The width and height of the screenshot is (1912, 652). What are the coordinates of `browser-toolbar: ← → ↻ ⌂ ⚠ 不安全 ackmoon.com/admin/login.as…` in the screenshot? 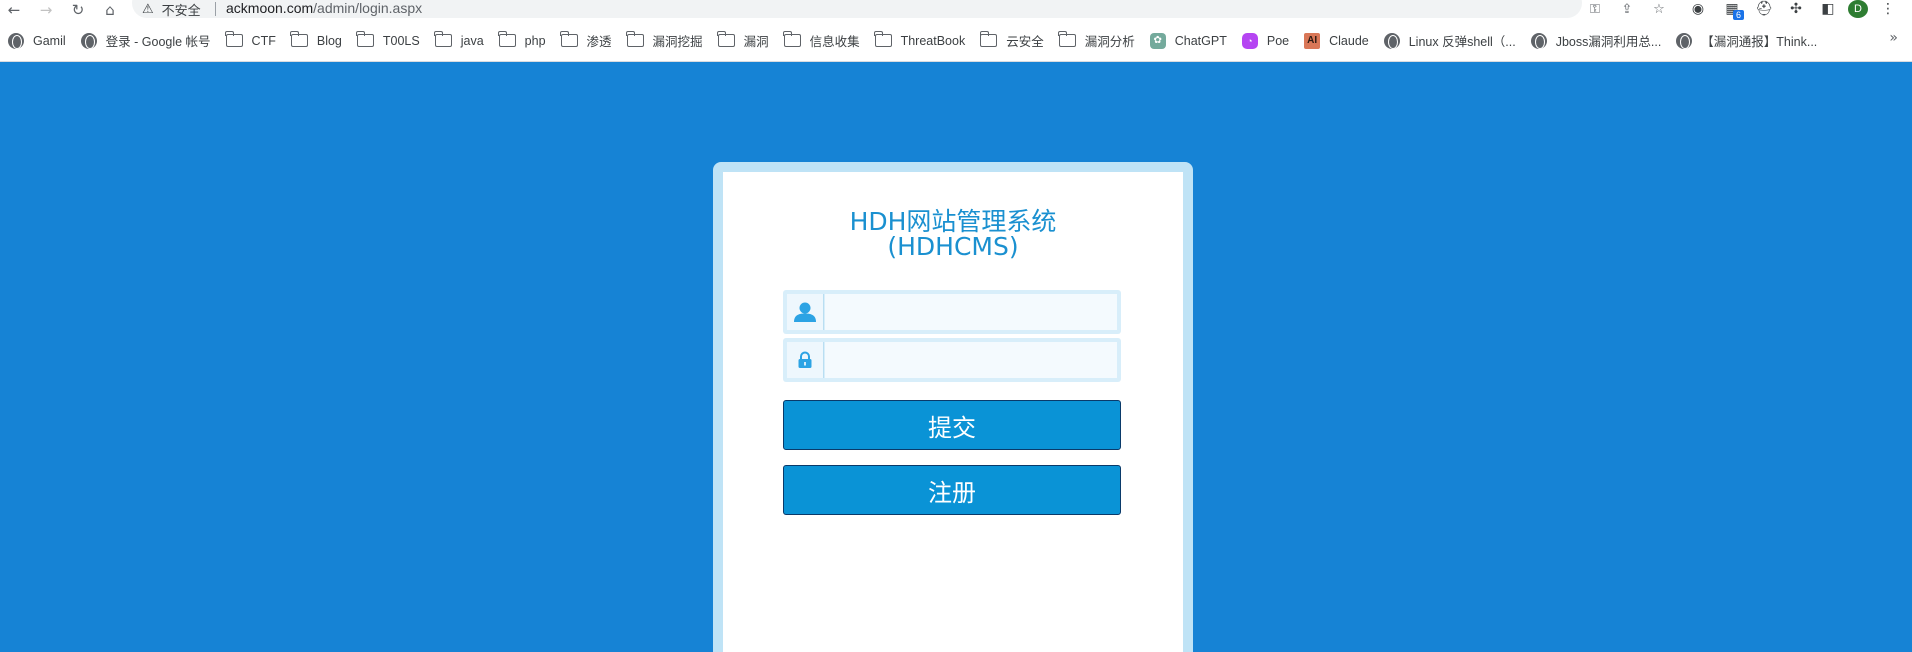 It's located at (956, 10).